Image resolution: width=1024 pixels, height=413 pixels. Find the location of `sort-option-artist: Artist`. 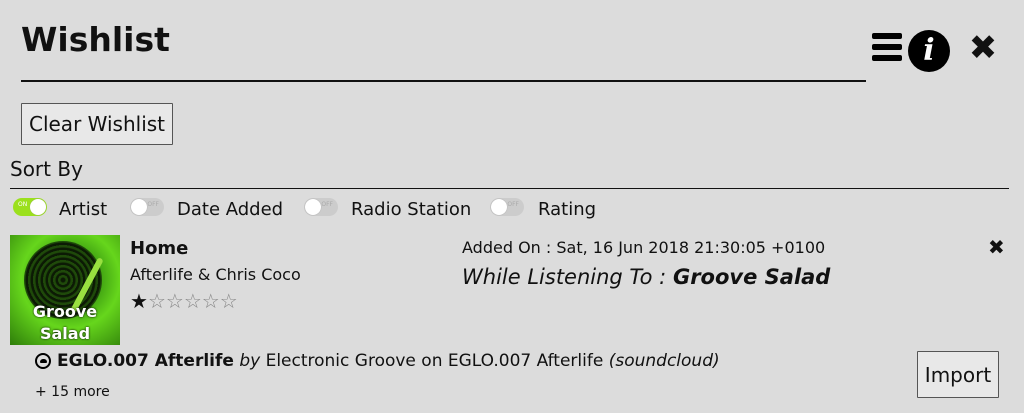

sort-option-artist: Artist is located at coordinates (83, 210).